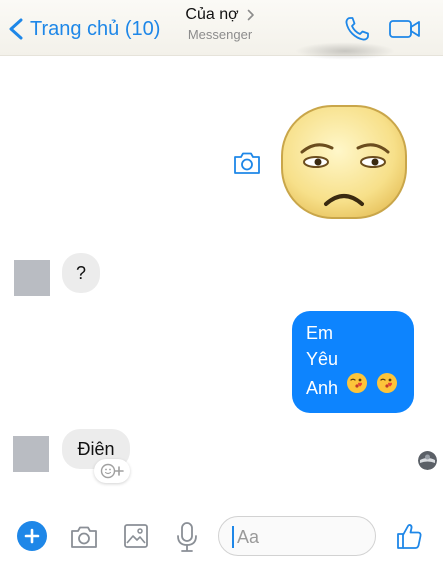  Describe the element at coordinates (427, 460) in the screenshot. I see `read-receipt-avatar` at that location.